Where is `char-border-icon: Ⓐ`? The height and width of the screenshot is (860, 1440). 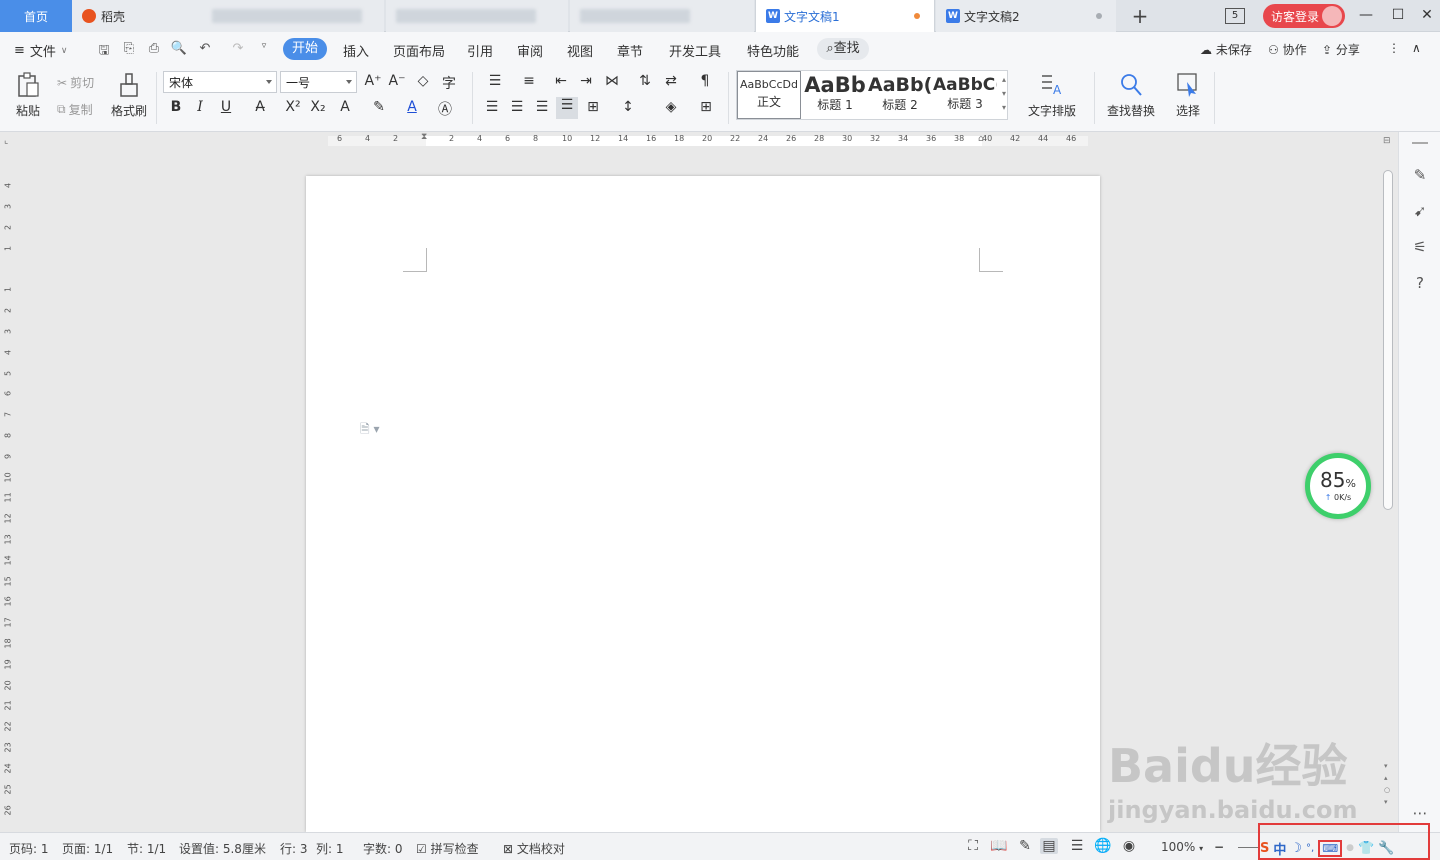 char-border-icon: Ⓐ is located at coordinates (445, 109).